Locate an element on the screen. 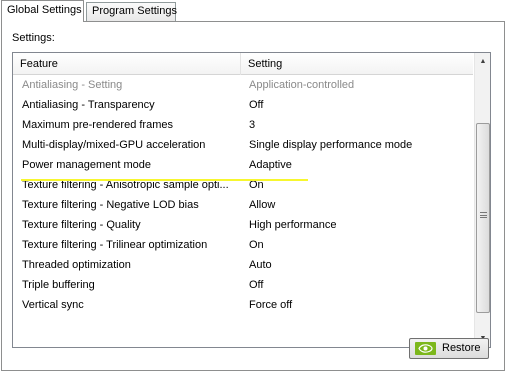 The width and height of the screenshot is (506, 372). table-row: Power management mode Adaptive is located at coordinates (243, 165).